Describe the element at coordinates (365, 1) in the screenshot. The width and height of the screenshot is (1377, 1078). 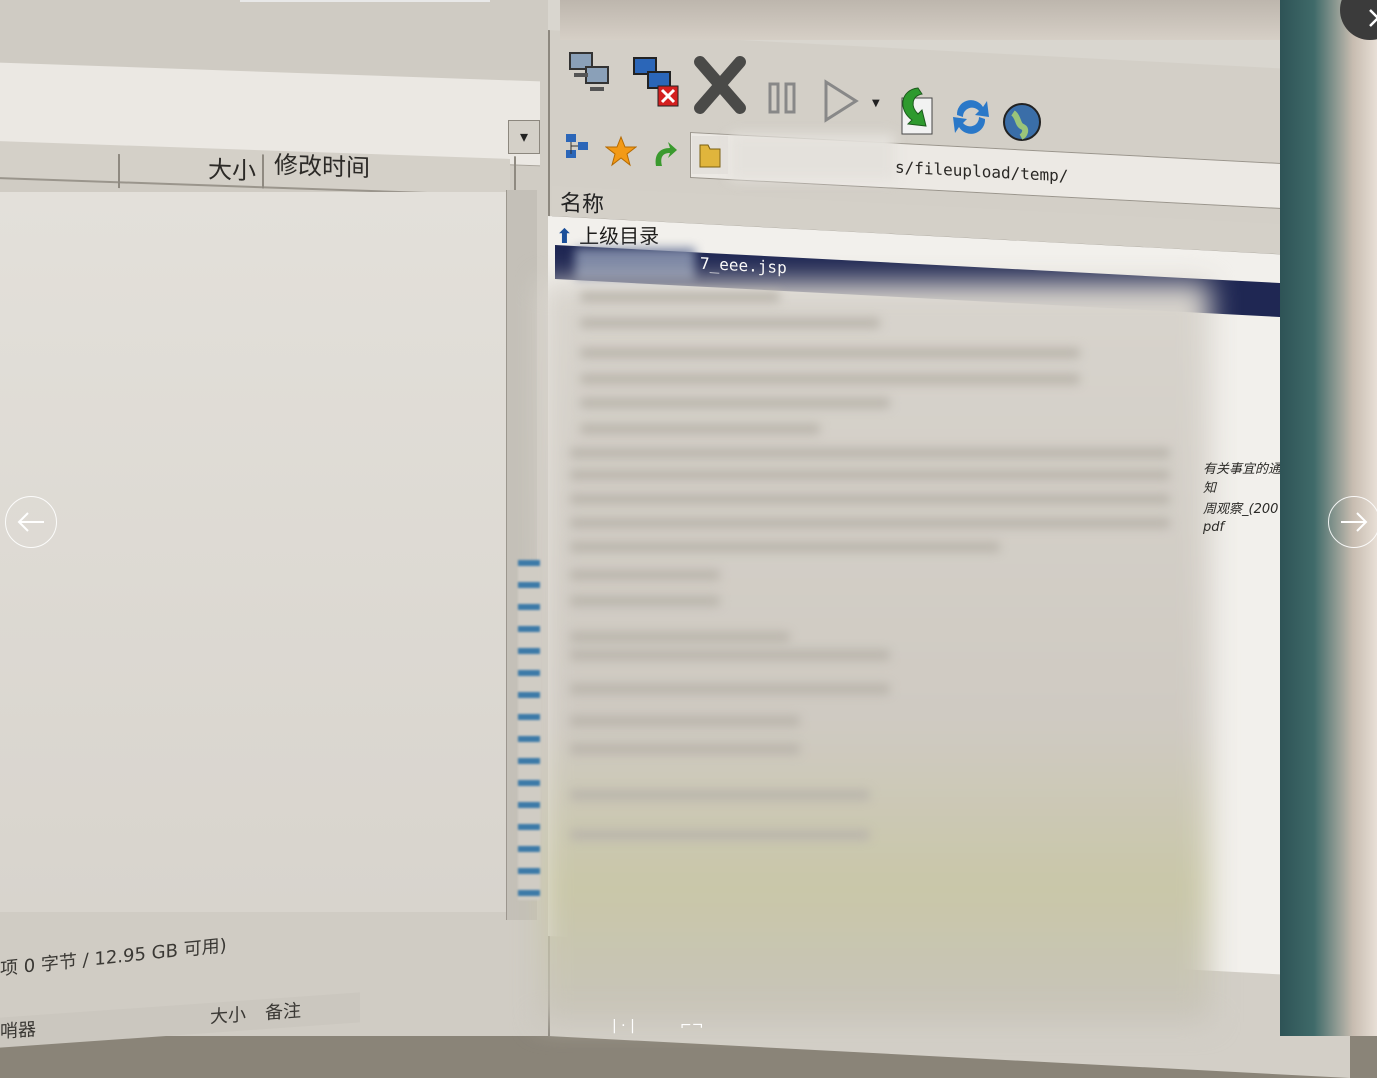
I see `viewer-top-indicator` at that location.